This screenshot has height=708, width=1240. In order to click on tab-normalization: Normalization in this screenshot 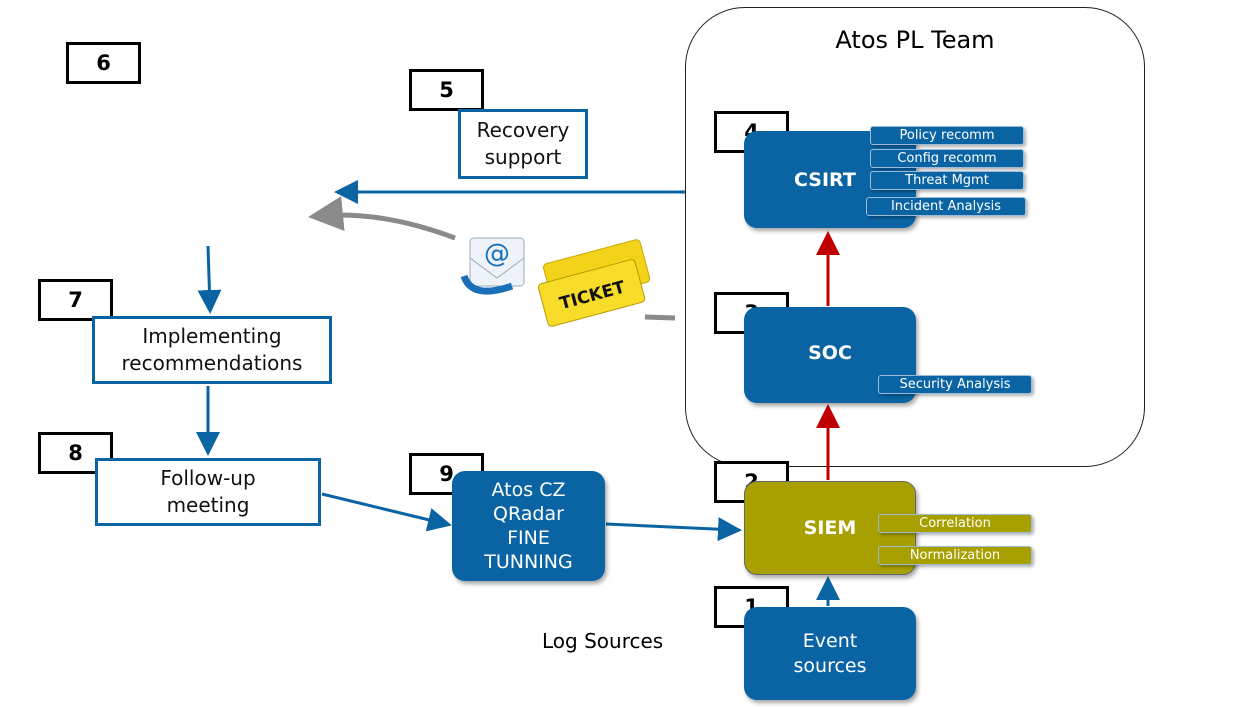, I will do `click(955, 555)`.